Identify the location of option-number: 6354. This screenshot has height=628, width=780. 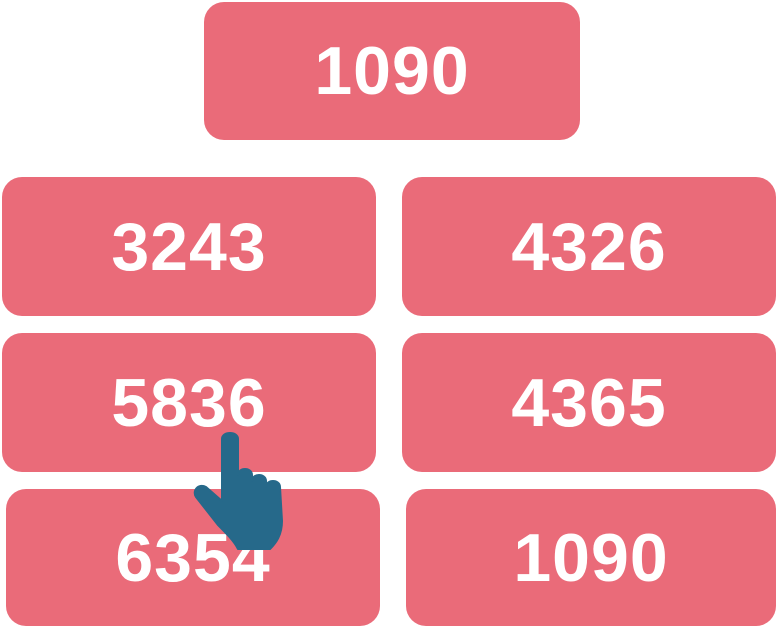
(193, 557).